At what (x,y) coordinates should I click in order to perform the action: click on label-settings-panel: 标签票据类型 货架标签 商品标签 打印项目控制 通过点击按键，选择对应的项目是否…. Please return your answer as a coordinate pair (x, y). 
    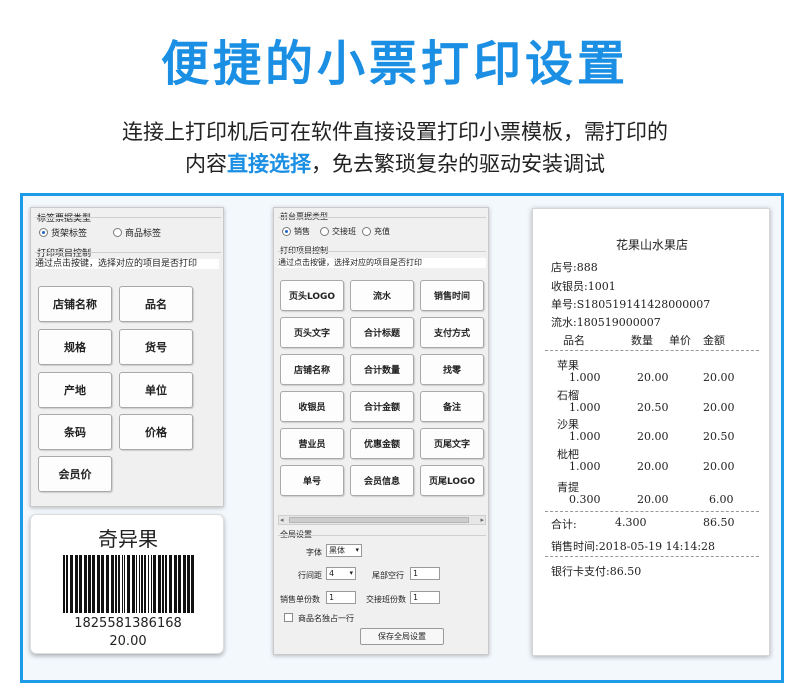
    Looking at the image, I should click on (127, 357).